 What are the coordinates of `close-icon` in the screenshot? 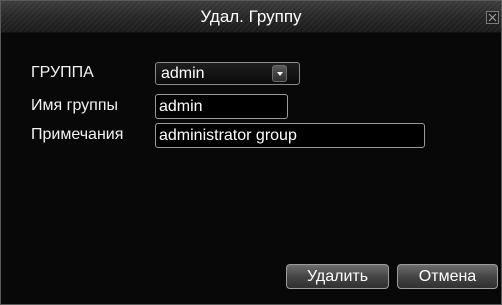 It's located at (492, 17).